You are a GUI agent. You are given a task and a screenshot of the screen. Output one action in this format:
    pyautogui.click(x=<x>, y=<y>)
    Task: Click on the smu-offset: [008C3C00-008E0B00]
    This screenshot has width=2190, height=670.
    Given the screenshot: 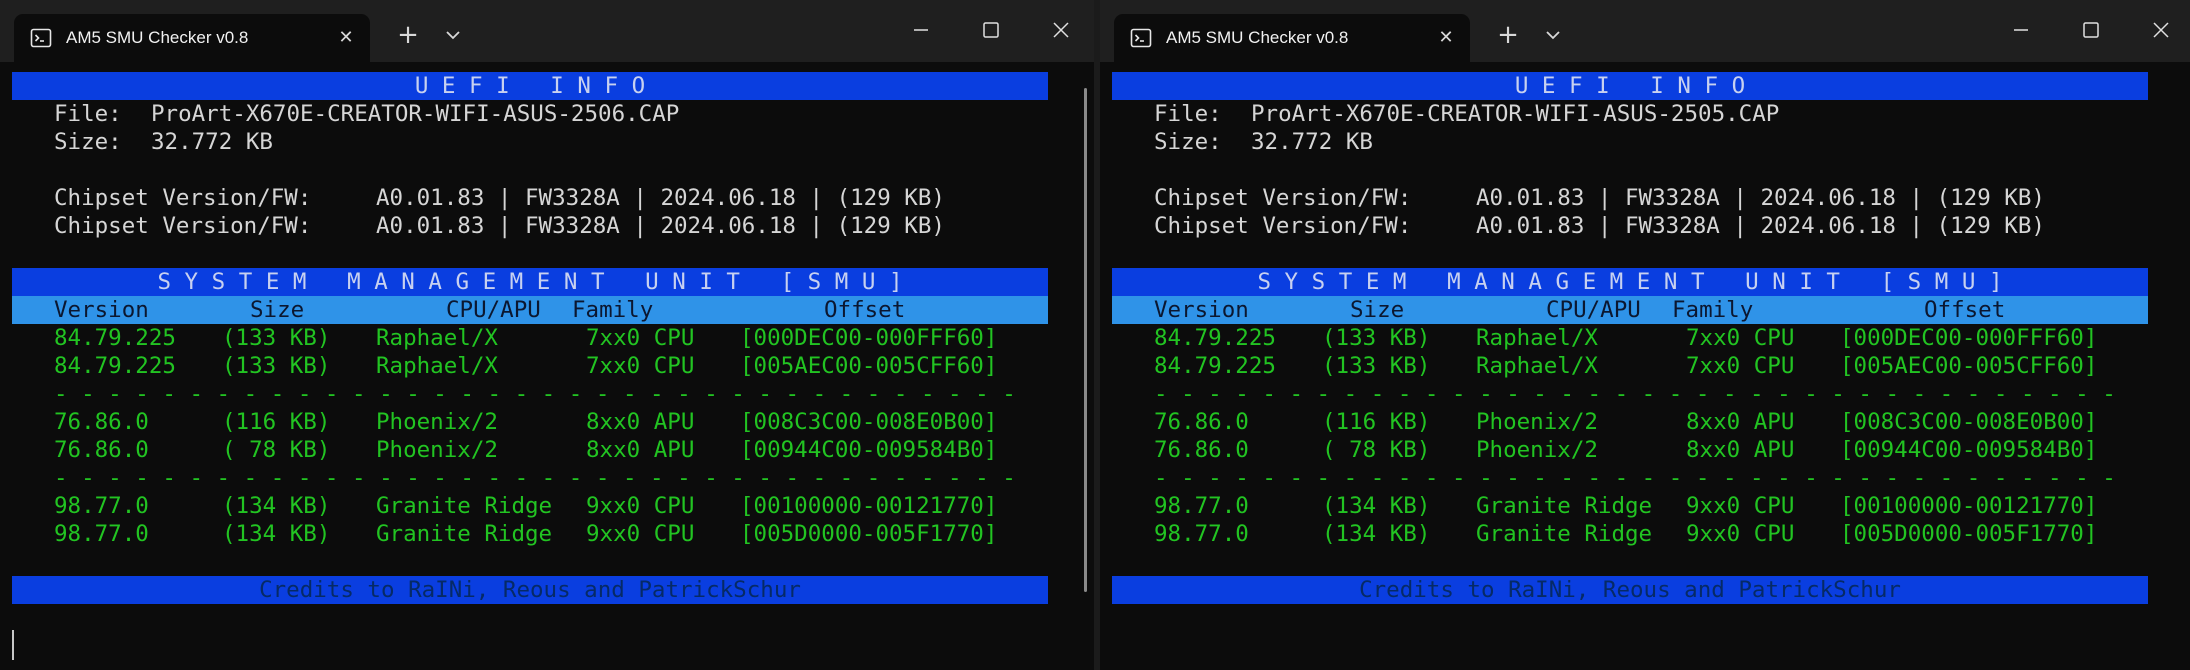 What is the action you would take?
    pyautogui.click(x=1969, y=422)
    